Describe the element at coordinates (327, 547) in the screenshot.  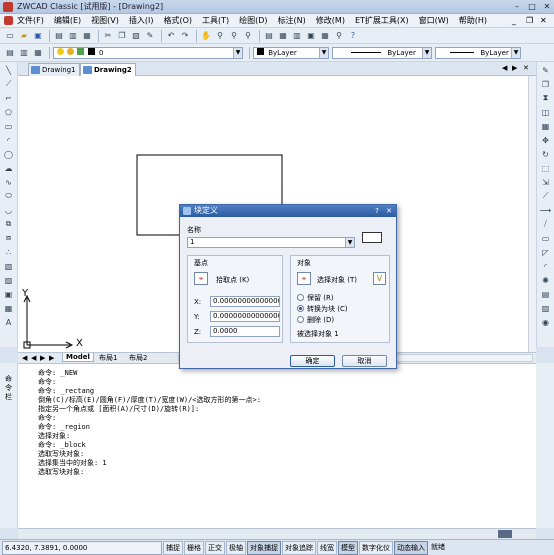
I see `lineweight-toggle: 线宽` at that location.